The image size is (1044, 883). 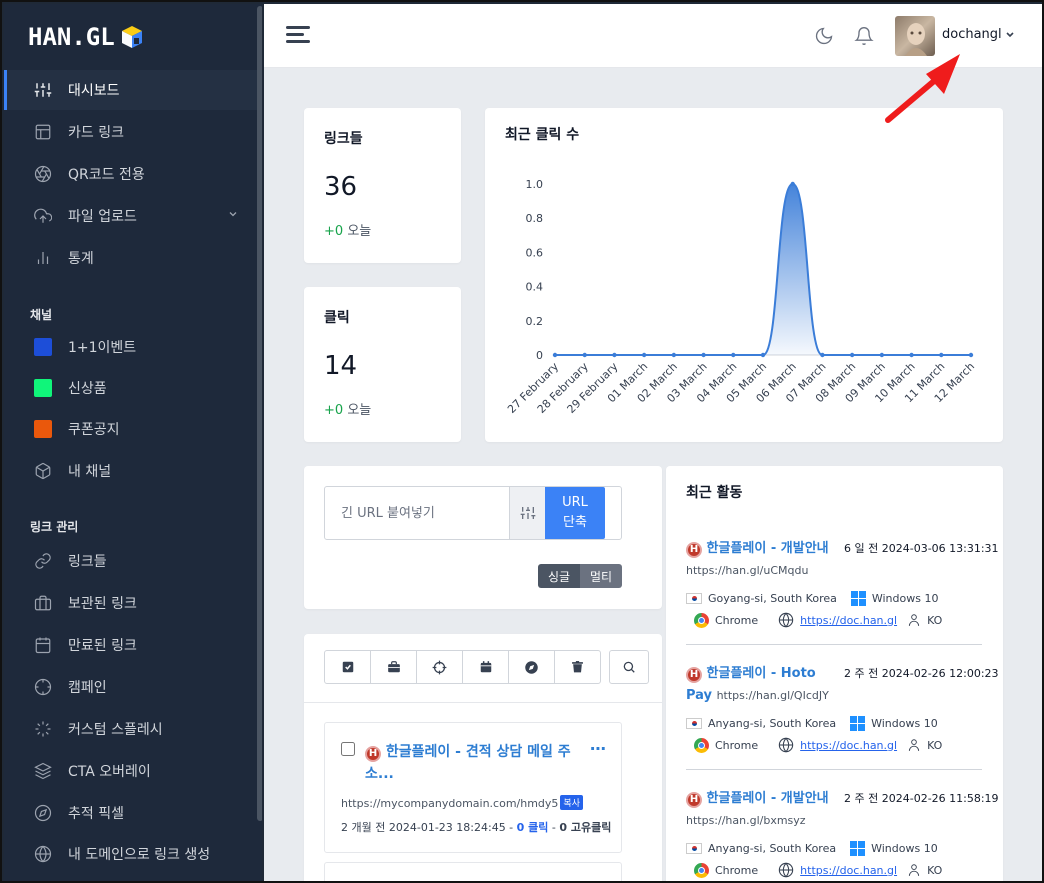 I want to click on sidebar-item-label: 파일 업로드, so click(x=102, y=217).